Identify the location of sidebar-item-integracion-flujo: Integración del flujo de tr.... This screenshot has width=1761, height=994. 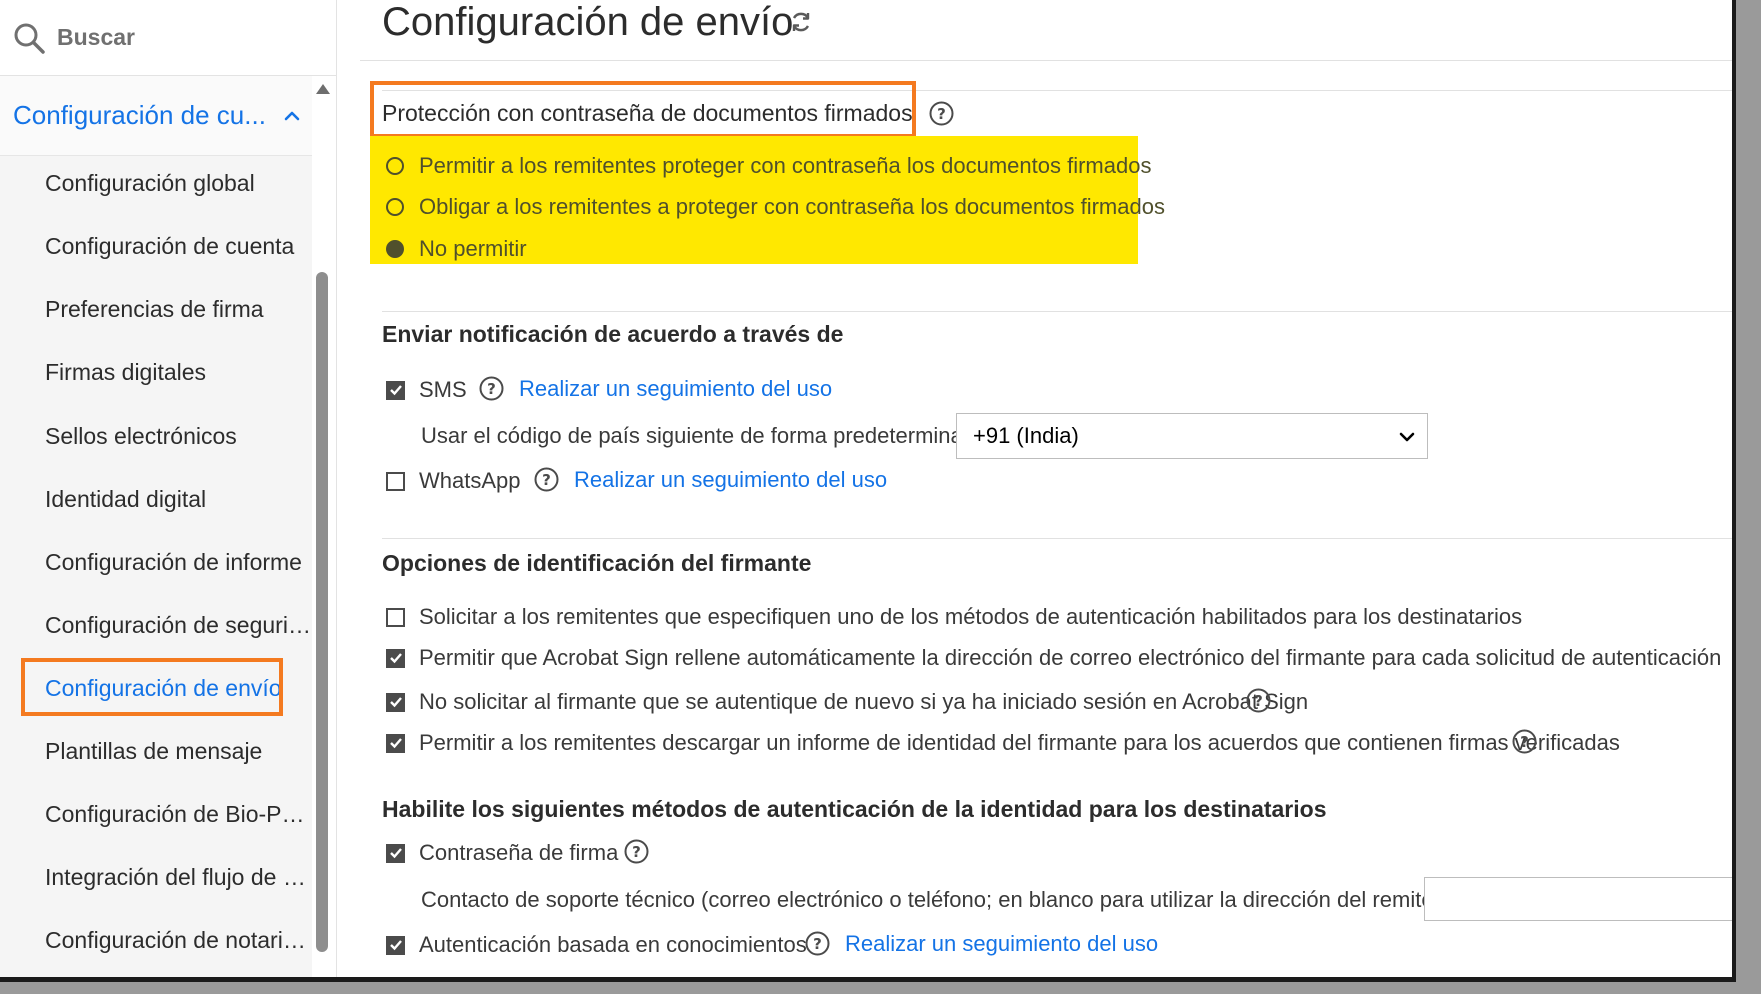
(178, 877).